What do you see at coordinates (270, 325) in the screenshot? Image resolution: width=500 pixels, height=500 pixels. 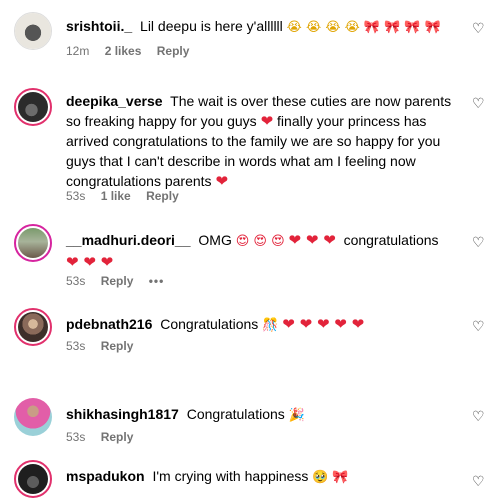 I see `confetti-icon: 🎊` at bounding box center [270, 325].